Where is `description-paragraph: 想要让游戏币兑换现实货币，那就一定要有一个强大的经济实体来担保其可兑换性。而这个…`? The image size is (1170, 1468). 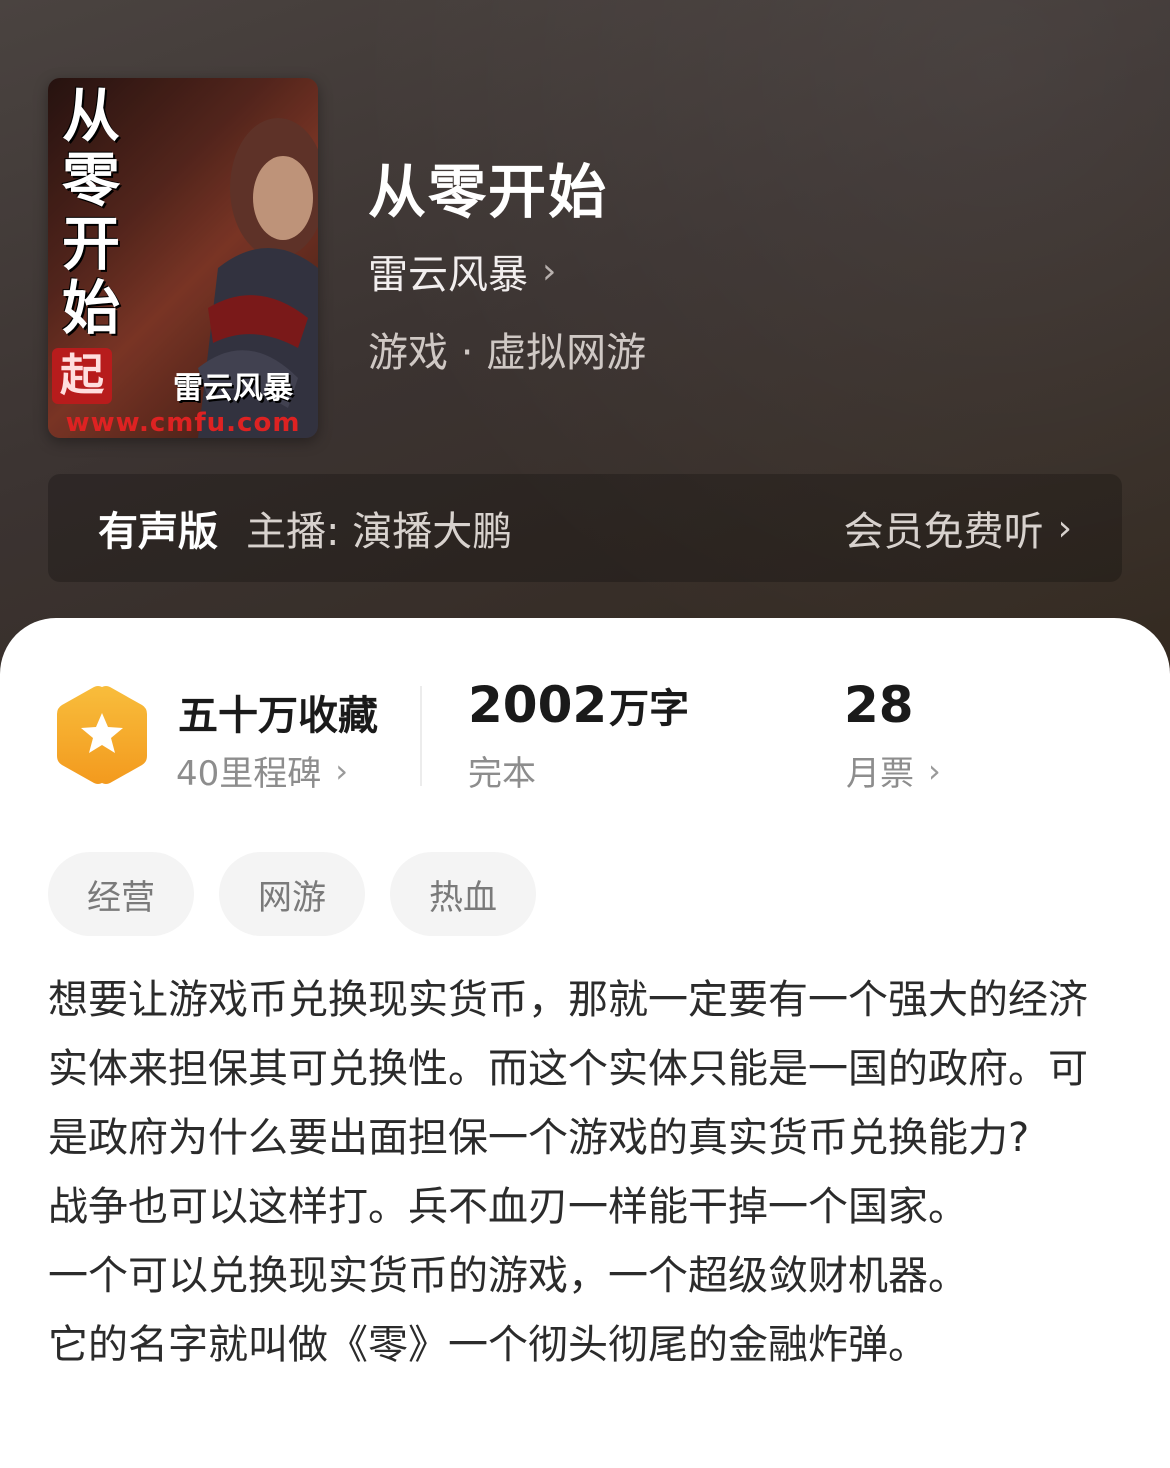 description-paragraph: 想要让游戏币兑换现实货币，那就一定要有一个强大的经济实体来担保其可兑换性。而这个… is located at coordinates (568, 1069).